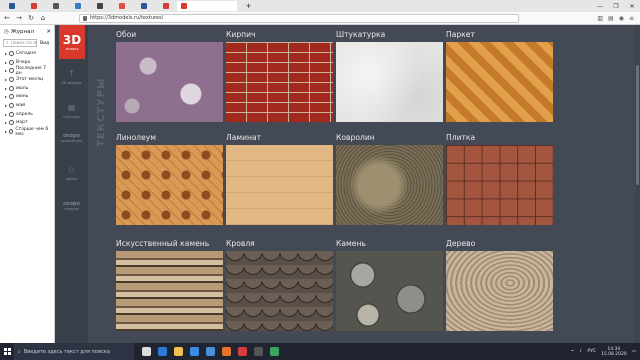  I want to click on terminal-icon, so click(258, 351).